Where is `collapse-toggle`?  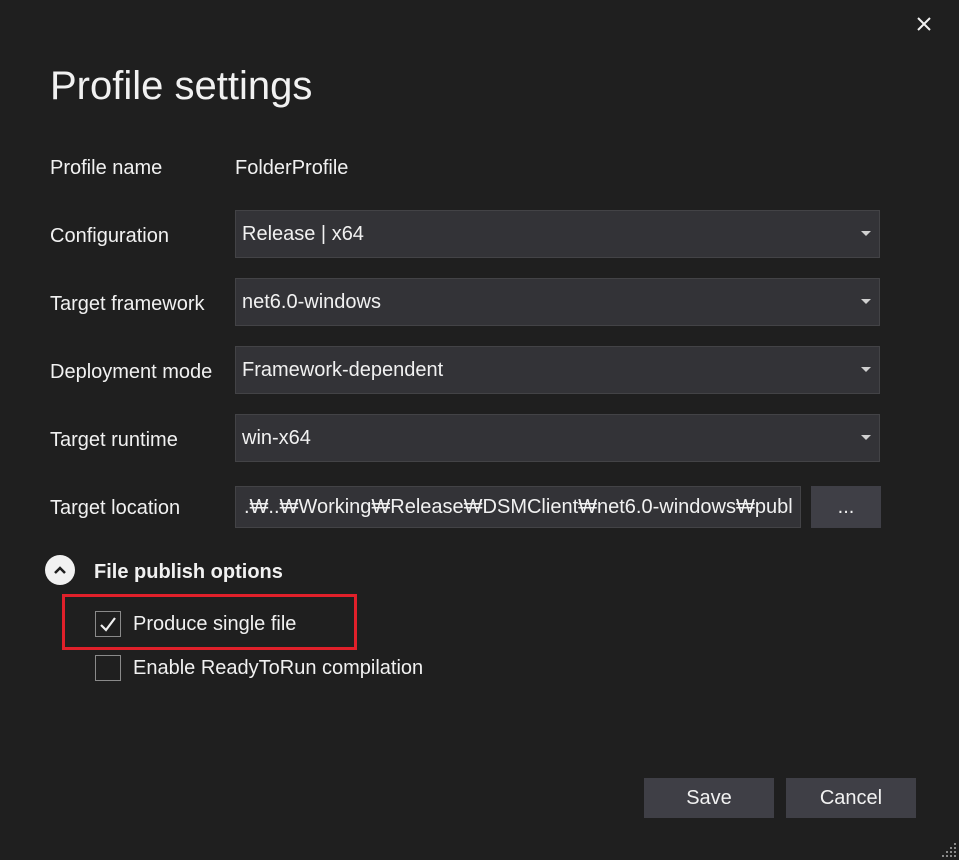 collapse-toggle is located at coordinates (60, 570).